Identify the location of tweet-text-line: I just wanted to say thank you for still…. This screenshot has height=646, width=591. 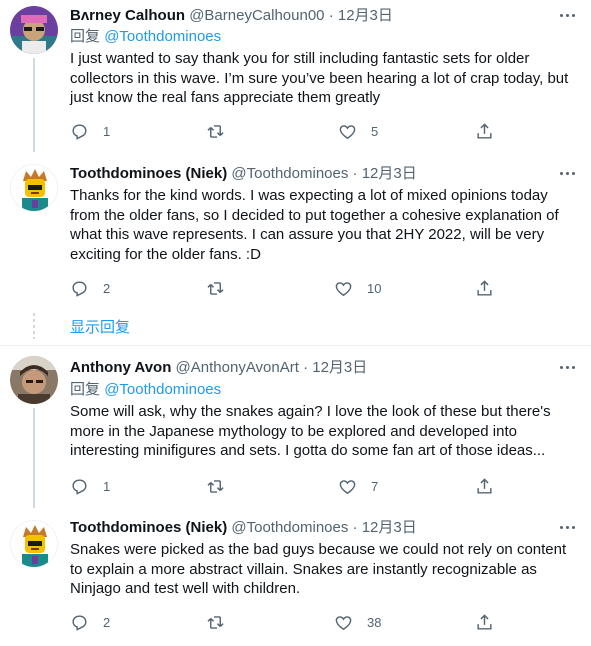
(300, 58).